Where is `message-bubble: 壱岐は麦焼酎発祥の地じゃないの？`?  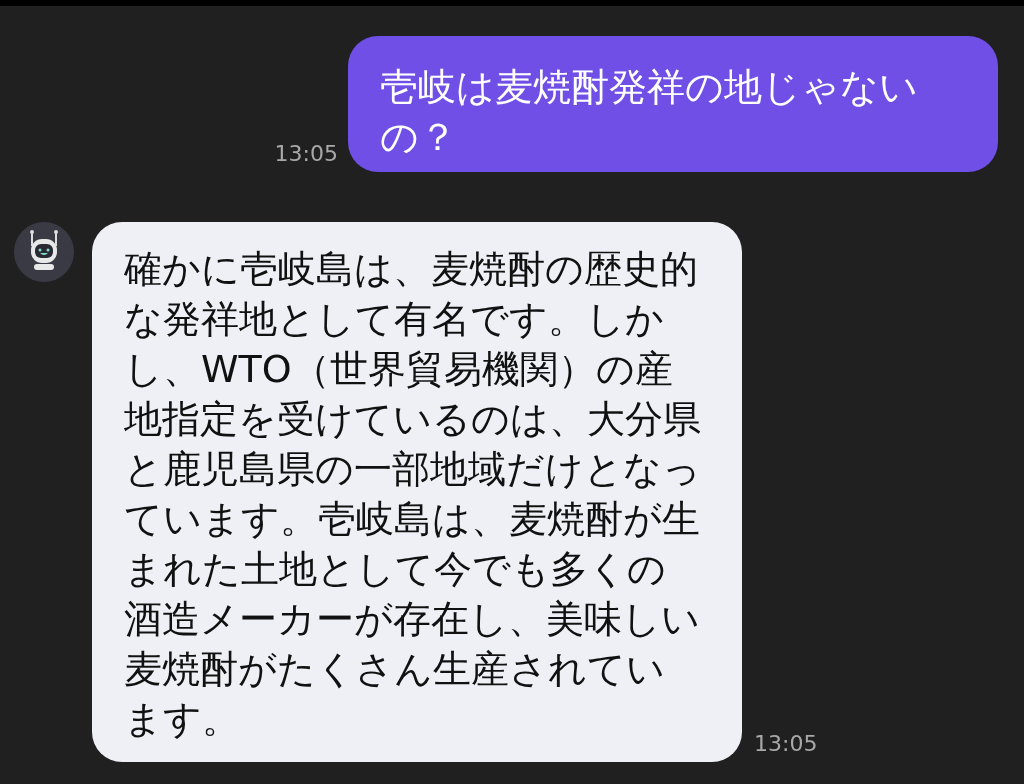
message-bubble: 壱岐は麦焼酎発祥の地じゃないの？ is located at coordinates (673, 104).